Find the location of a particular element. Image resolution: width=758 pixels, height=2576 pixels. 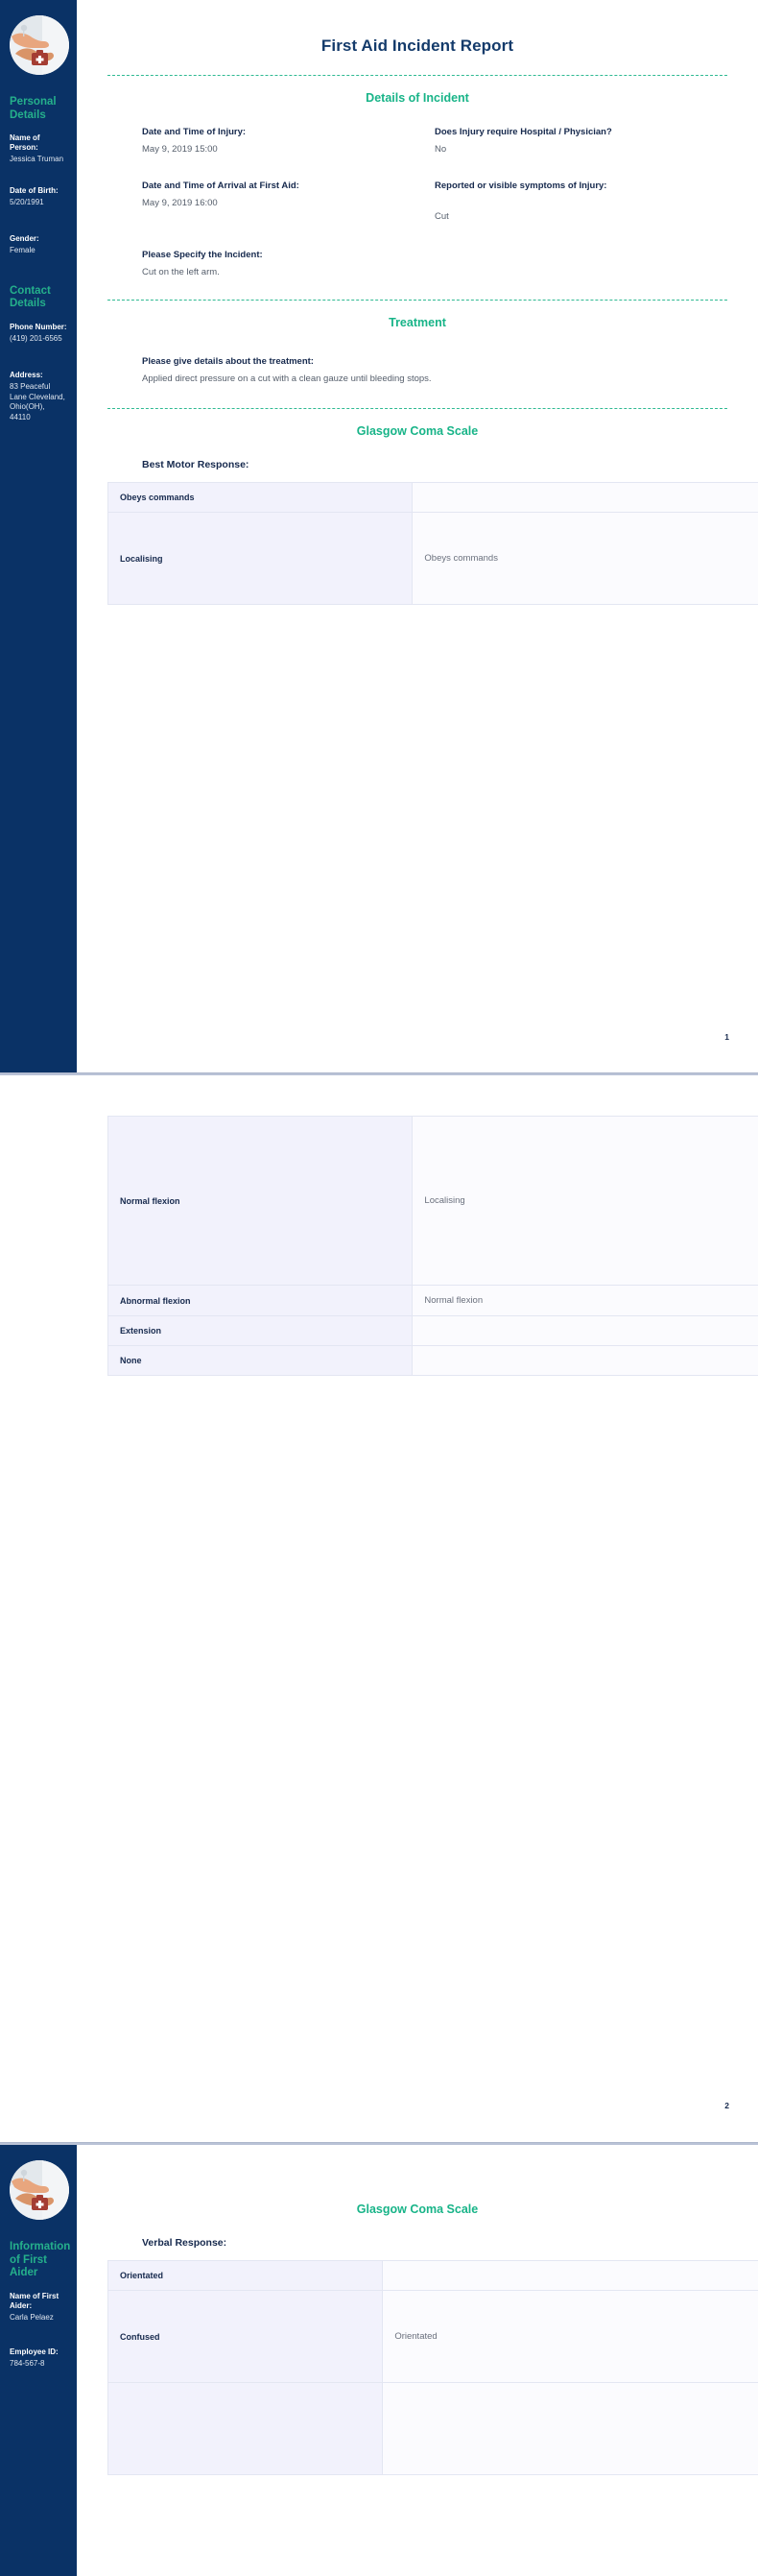

field-value: Cut on the left arm. is located at coordinates (181, 272).